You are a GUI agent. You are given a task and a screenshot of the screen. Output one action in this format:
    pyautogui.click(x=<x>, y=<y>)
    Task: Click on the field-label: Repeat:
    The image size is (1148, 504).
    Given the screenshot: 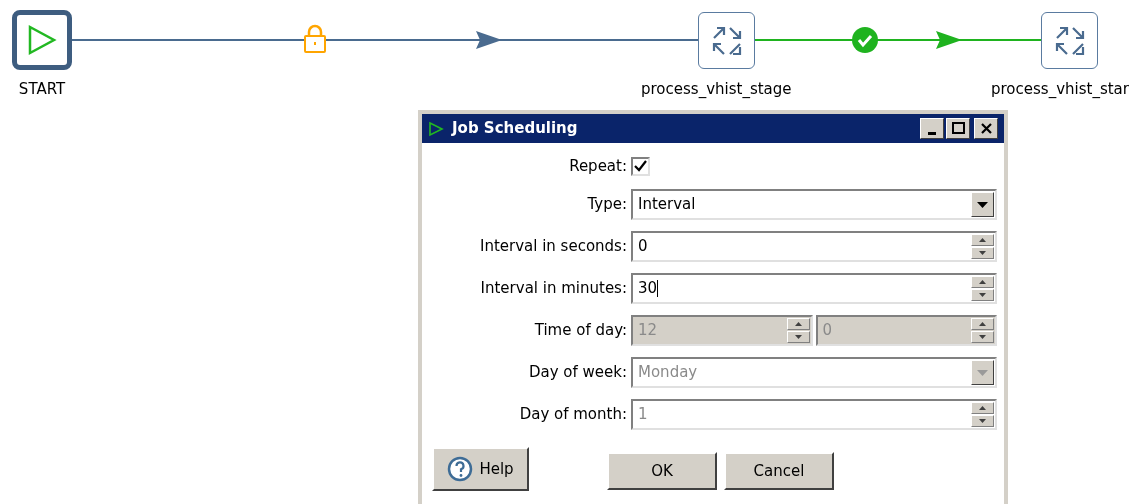 What is the action you would take?
    pyautogui.click(x=597, y=166)
    